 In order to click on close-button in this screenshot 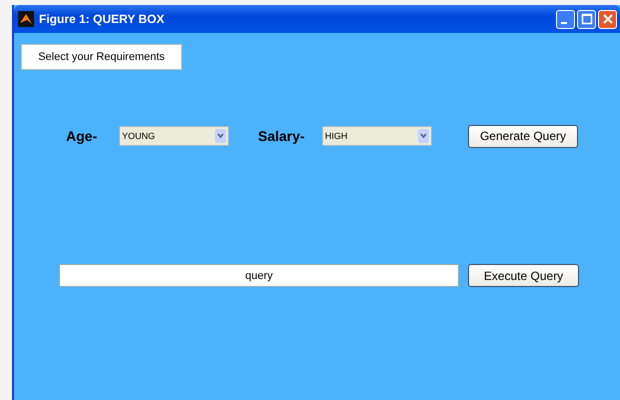, I will do `click(607, 19)`.